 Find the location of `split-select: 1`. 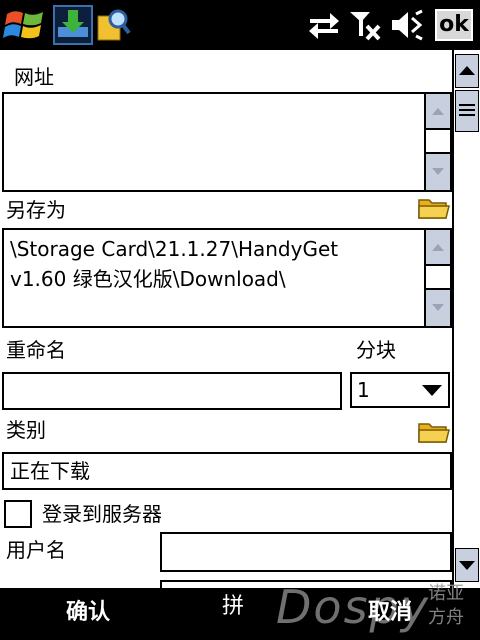

split-select: 1 is located at coordinates (400, 390).